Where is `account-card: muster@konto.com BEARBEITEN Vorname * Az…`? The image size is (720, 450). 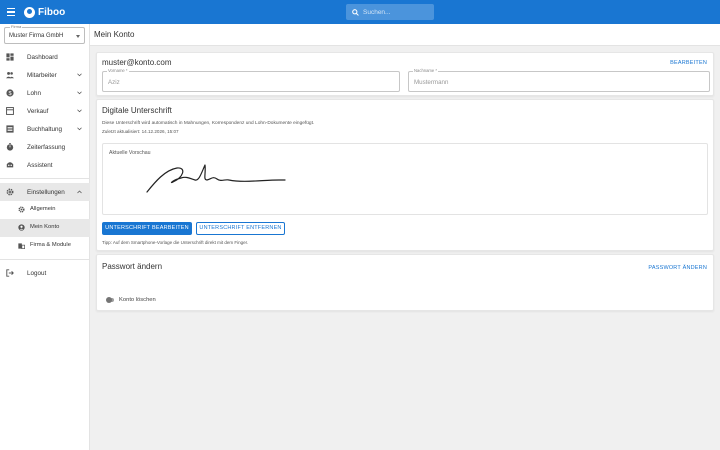
account-card: muster@konto.com BEARBEITEN Vorname * Az… is located at coordinates (405, 74).